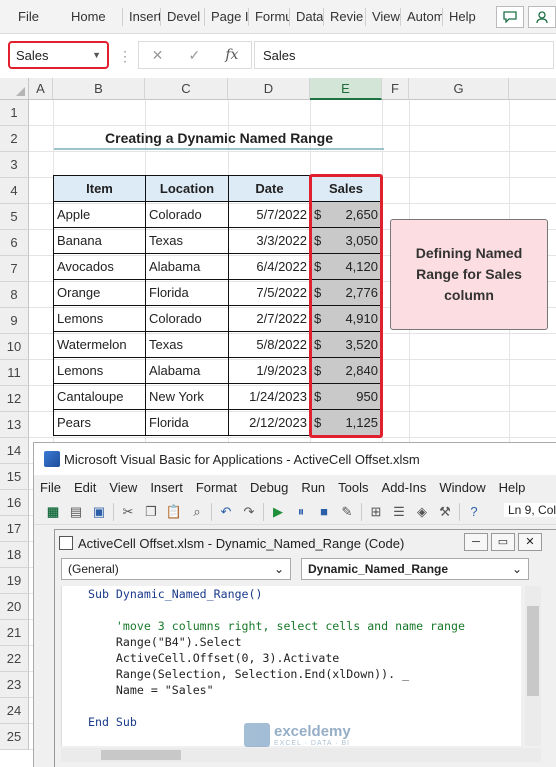 Image resolution: width=556 pixels, height=767 pixels. What do you see at coordinates (347, 512) in the screenshot?
I see `design-mode-icon: ✎` at bounding box center [347, 512].